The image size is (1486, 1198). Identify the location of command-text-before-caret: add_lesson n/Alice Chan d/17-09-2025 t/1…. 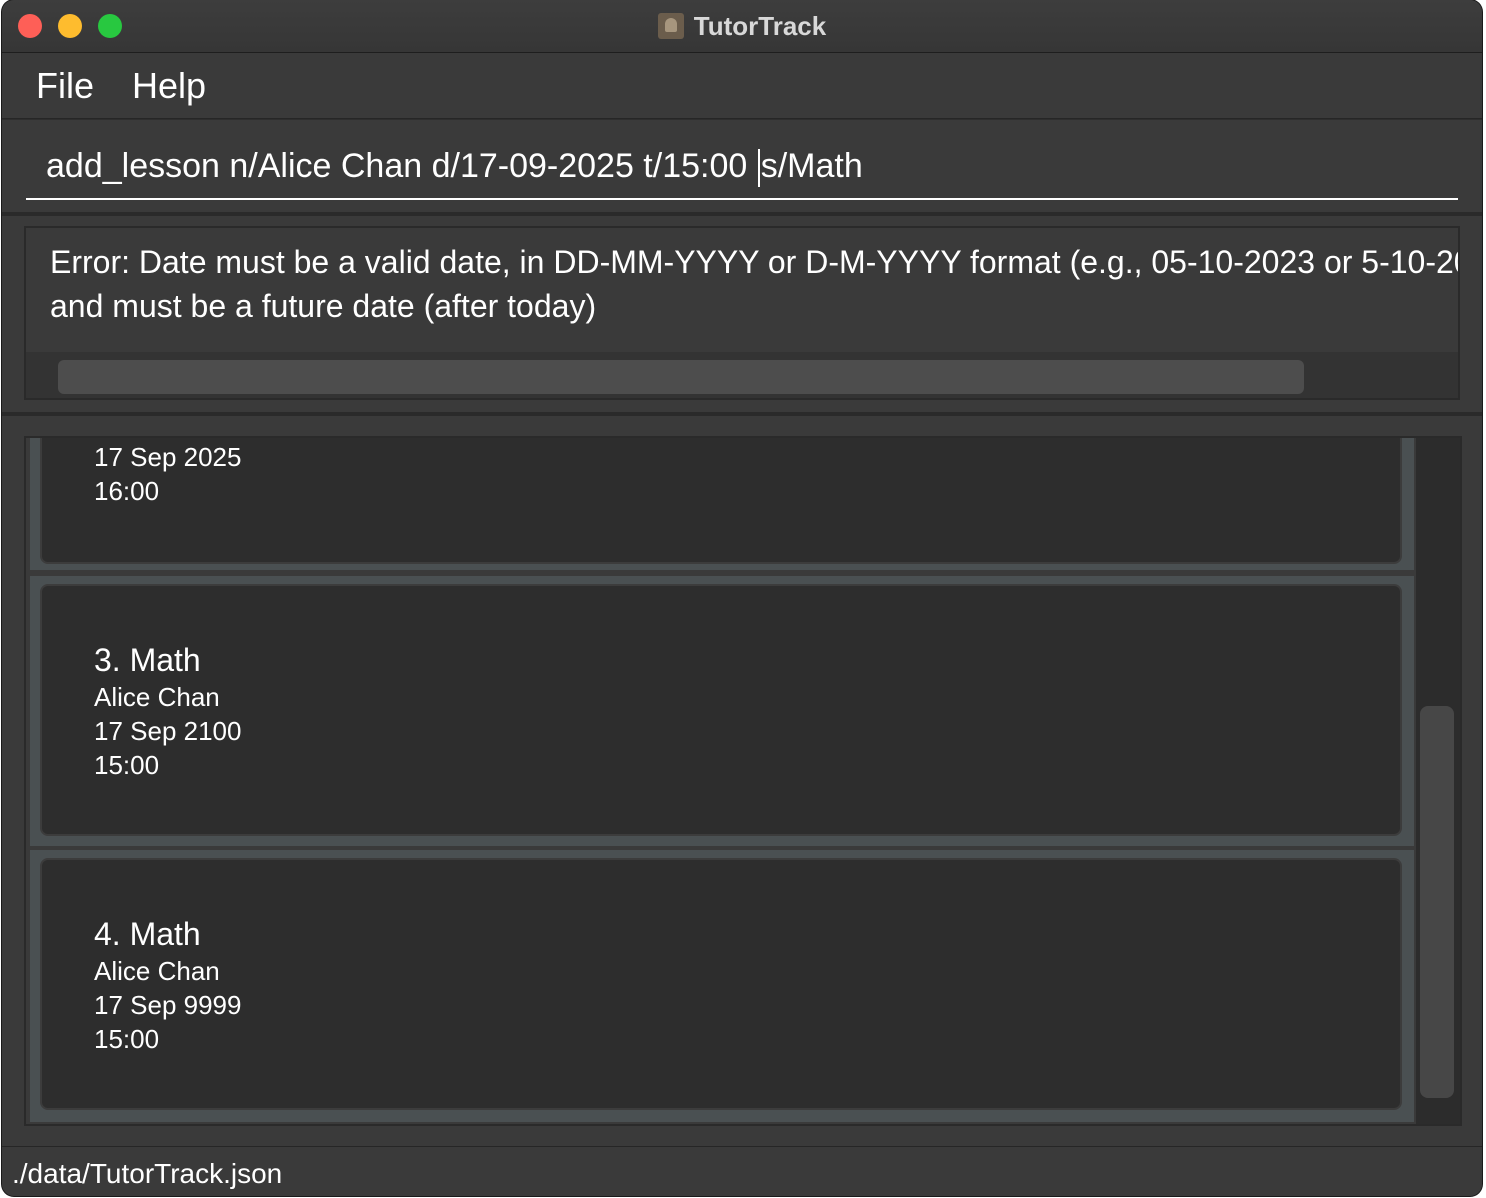
(401, 166).